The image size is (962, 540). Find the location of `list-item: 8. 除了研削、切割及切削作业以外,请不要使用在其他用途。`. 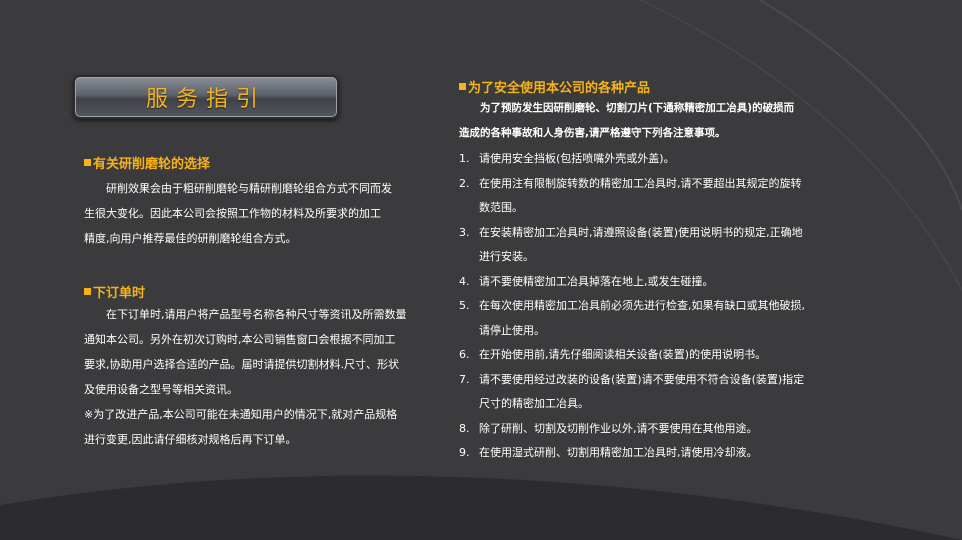

list-item: 8. 除了研削、切割及切削作业以外,请不要使用在其他用途。 is located at coordinates (608, 428).